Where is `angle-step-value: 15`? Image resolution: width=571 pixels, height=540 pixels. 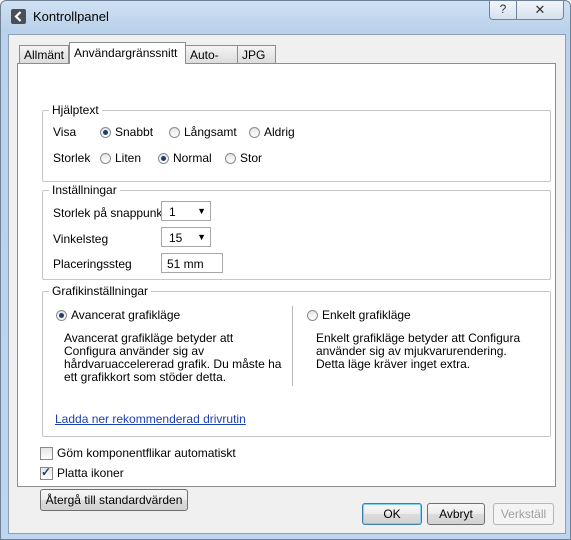 angle-step-value: 15 is located at coordinates (176, 238).